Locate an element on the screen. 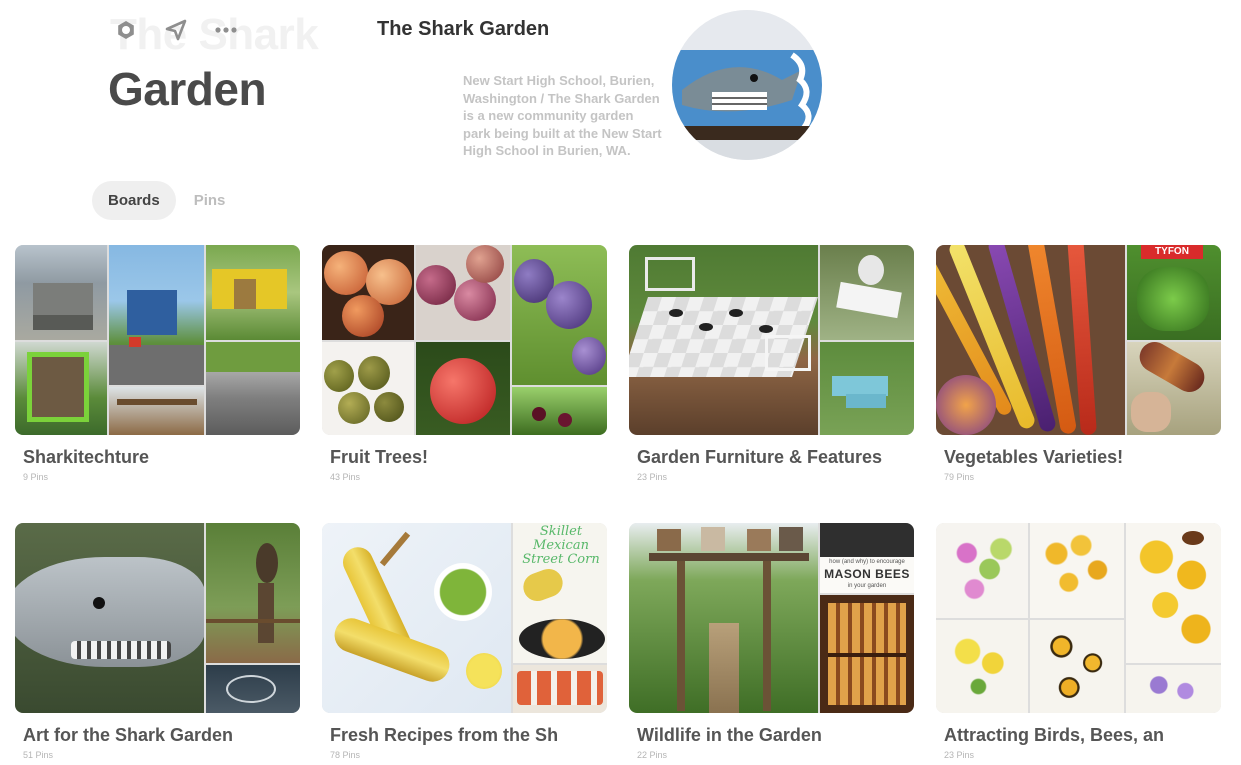 This screenshot has width=1241, height=765. board-card: Sharkitechture 9 Pins is located at coordinates (157, 363).